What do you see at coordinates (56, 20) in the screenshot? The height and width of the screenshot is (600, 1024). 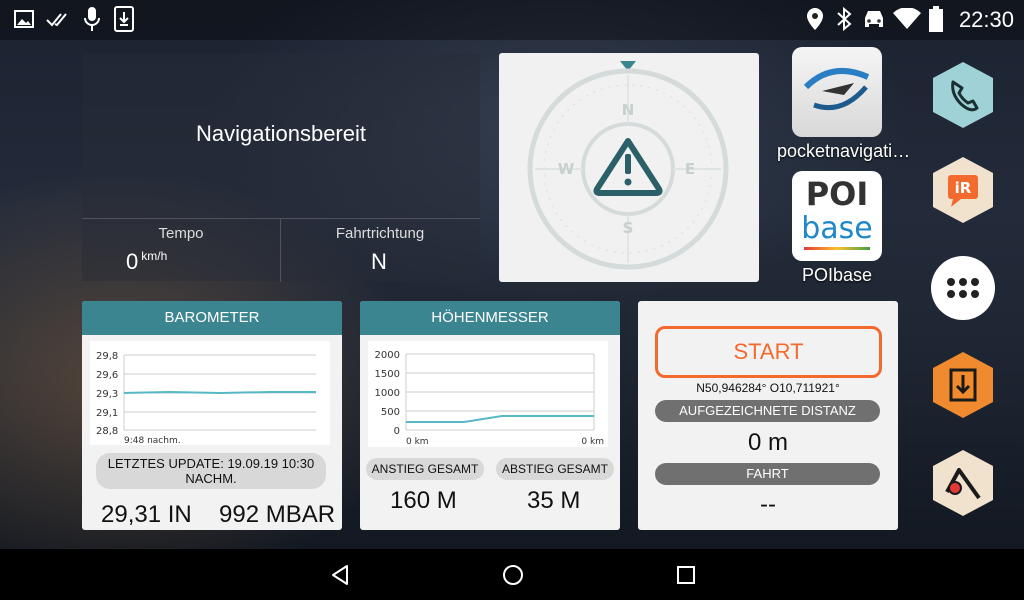 I see `done-all-icon` at bounding box center [56, 20].